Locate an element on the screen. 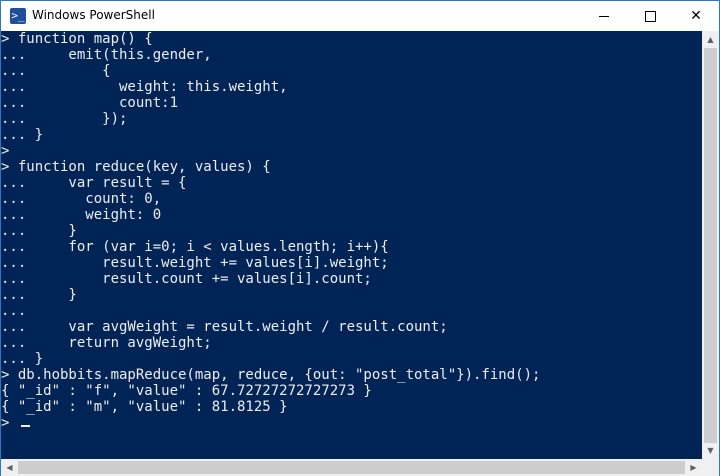 This screenshot has width=720, height=476. text-cursor is located at coordinates (26, 426).